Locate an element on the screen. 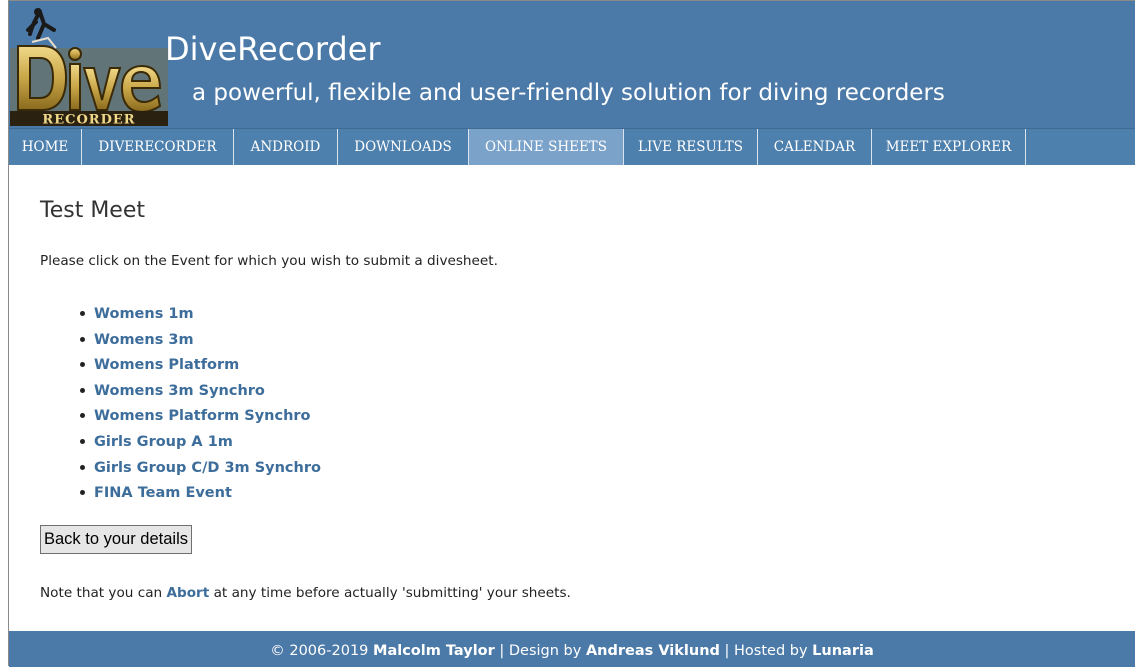  nav-diverecorder: DIVERECORDER is located at coordinates (158, 147).